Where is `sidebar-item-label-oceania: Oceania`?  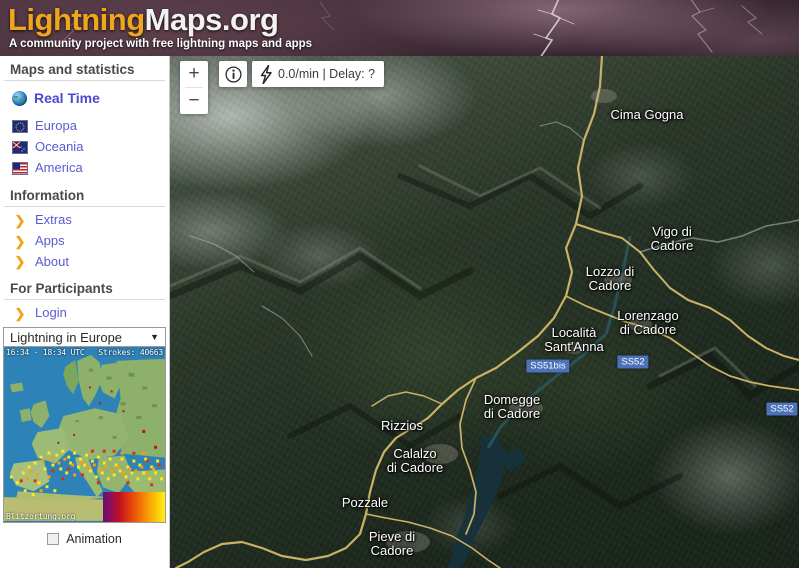 sidebar-item-label-oceania: Oceania is located at coordinates (59, 147).